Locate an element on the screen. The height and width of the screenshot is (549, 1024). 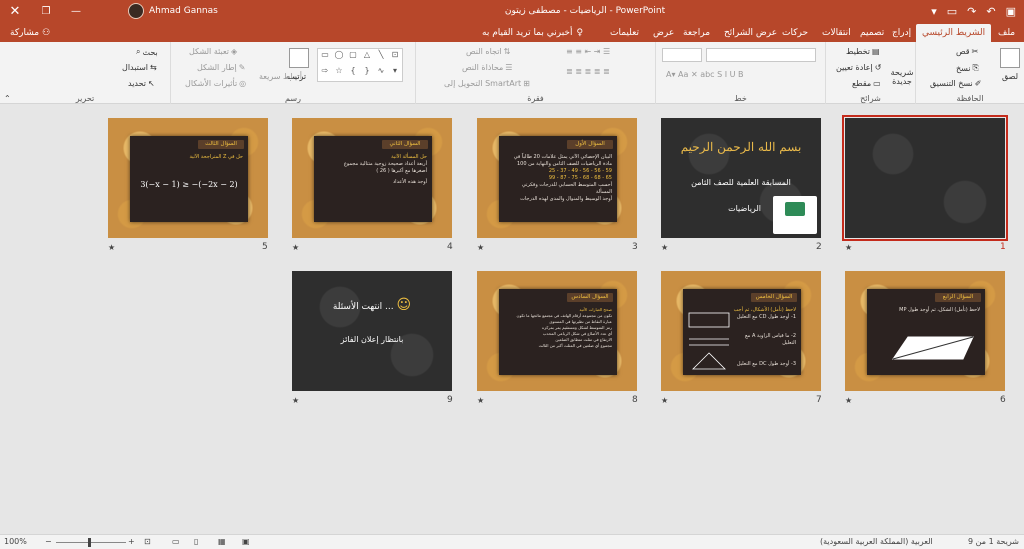
collapse-ribbon-icon: ⌃ is located at coordinates (7, 98).